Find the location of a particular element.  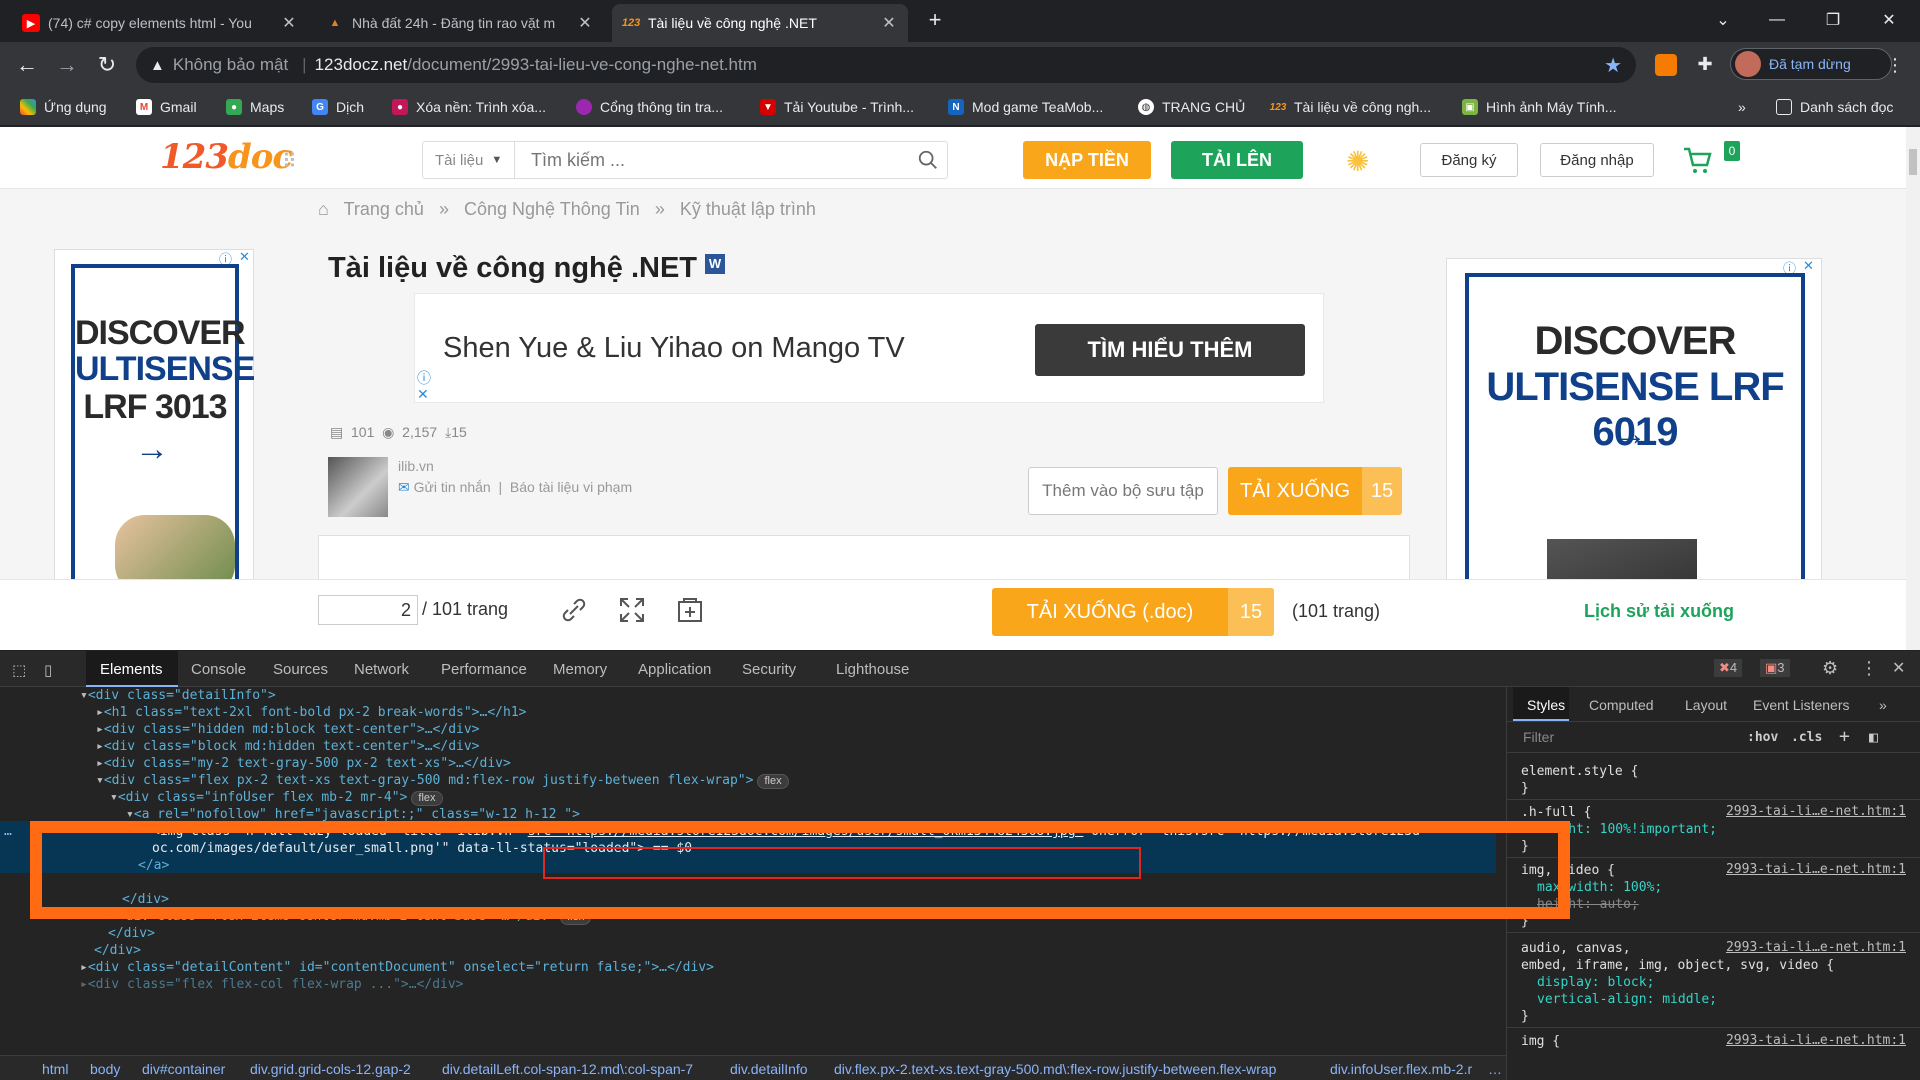

bookmark-apps: Ứng dụng is located at coordinates (63, 107).